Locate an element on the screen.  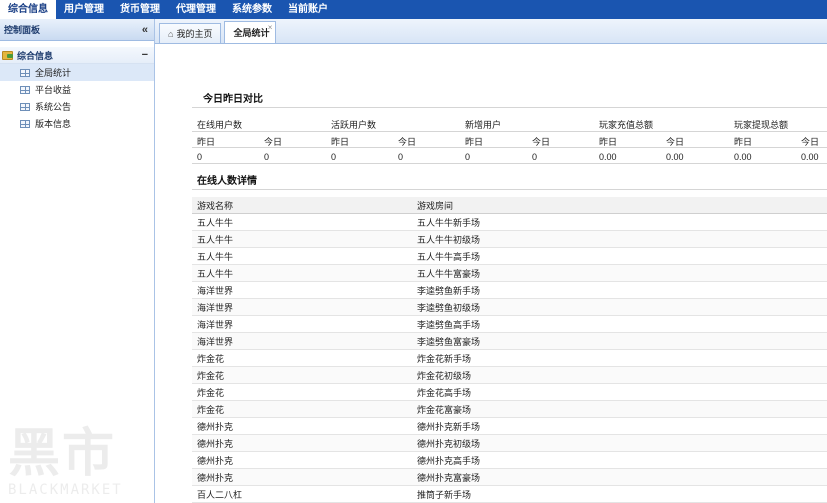
cell-game-room: 李逵劈鱼高手场 is located at coordinates (449, 324).